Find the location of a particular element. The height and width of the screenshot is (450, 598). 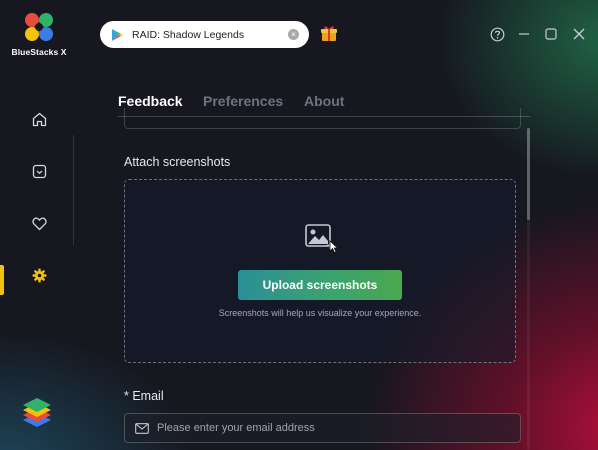

tab-preferences: Preferences is located at coordinates (243, 101).